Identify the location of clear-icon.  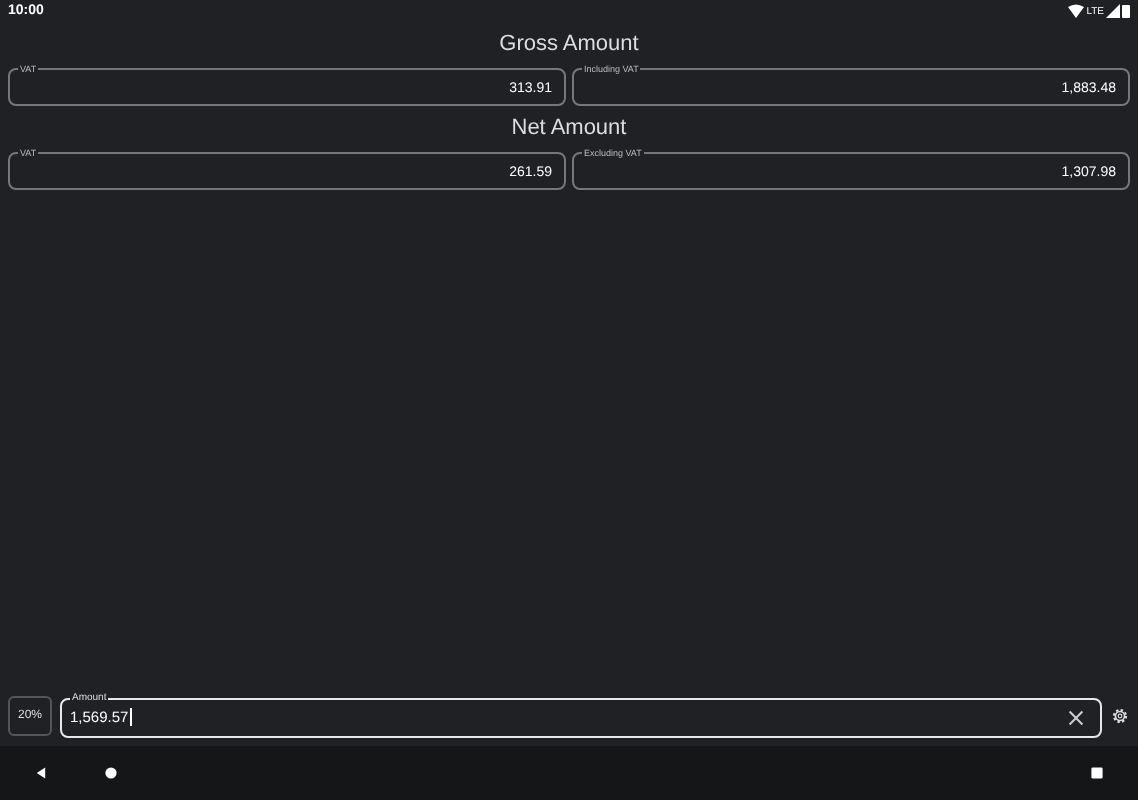
(1076, 717).